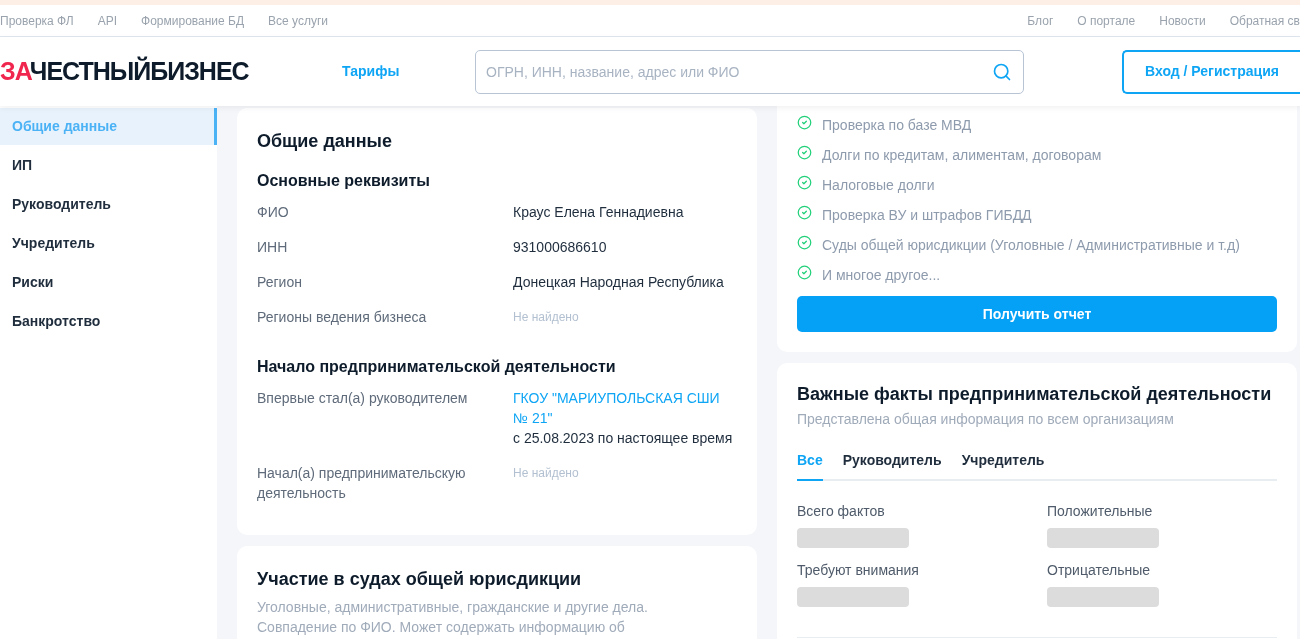  I want to click on field-label: Регионы ведения бизнеса, so click(342, 317).